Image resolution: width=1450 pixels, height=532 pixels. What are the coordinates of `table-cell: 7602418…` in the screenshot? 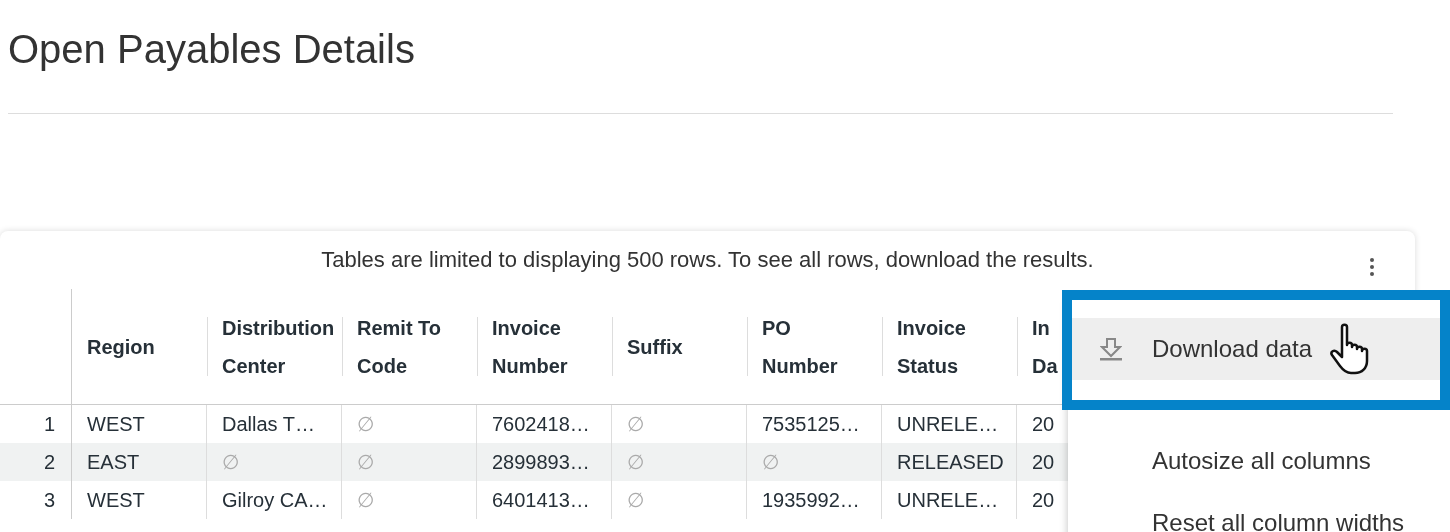 It's located at (541, 424).